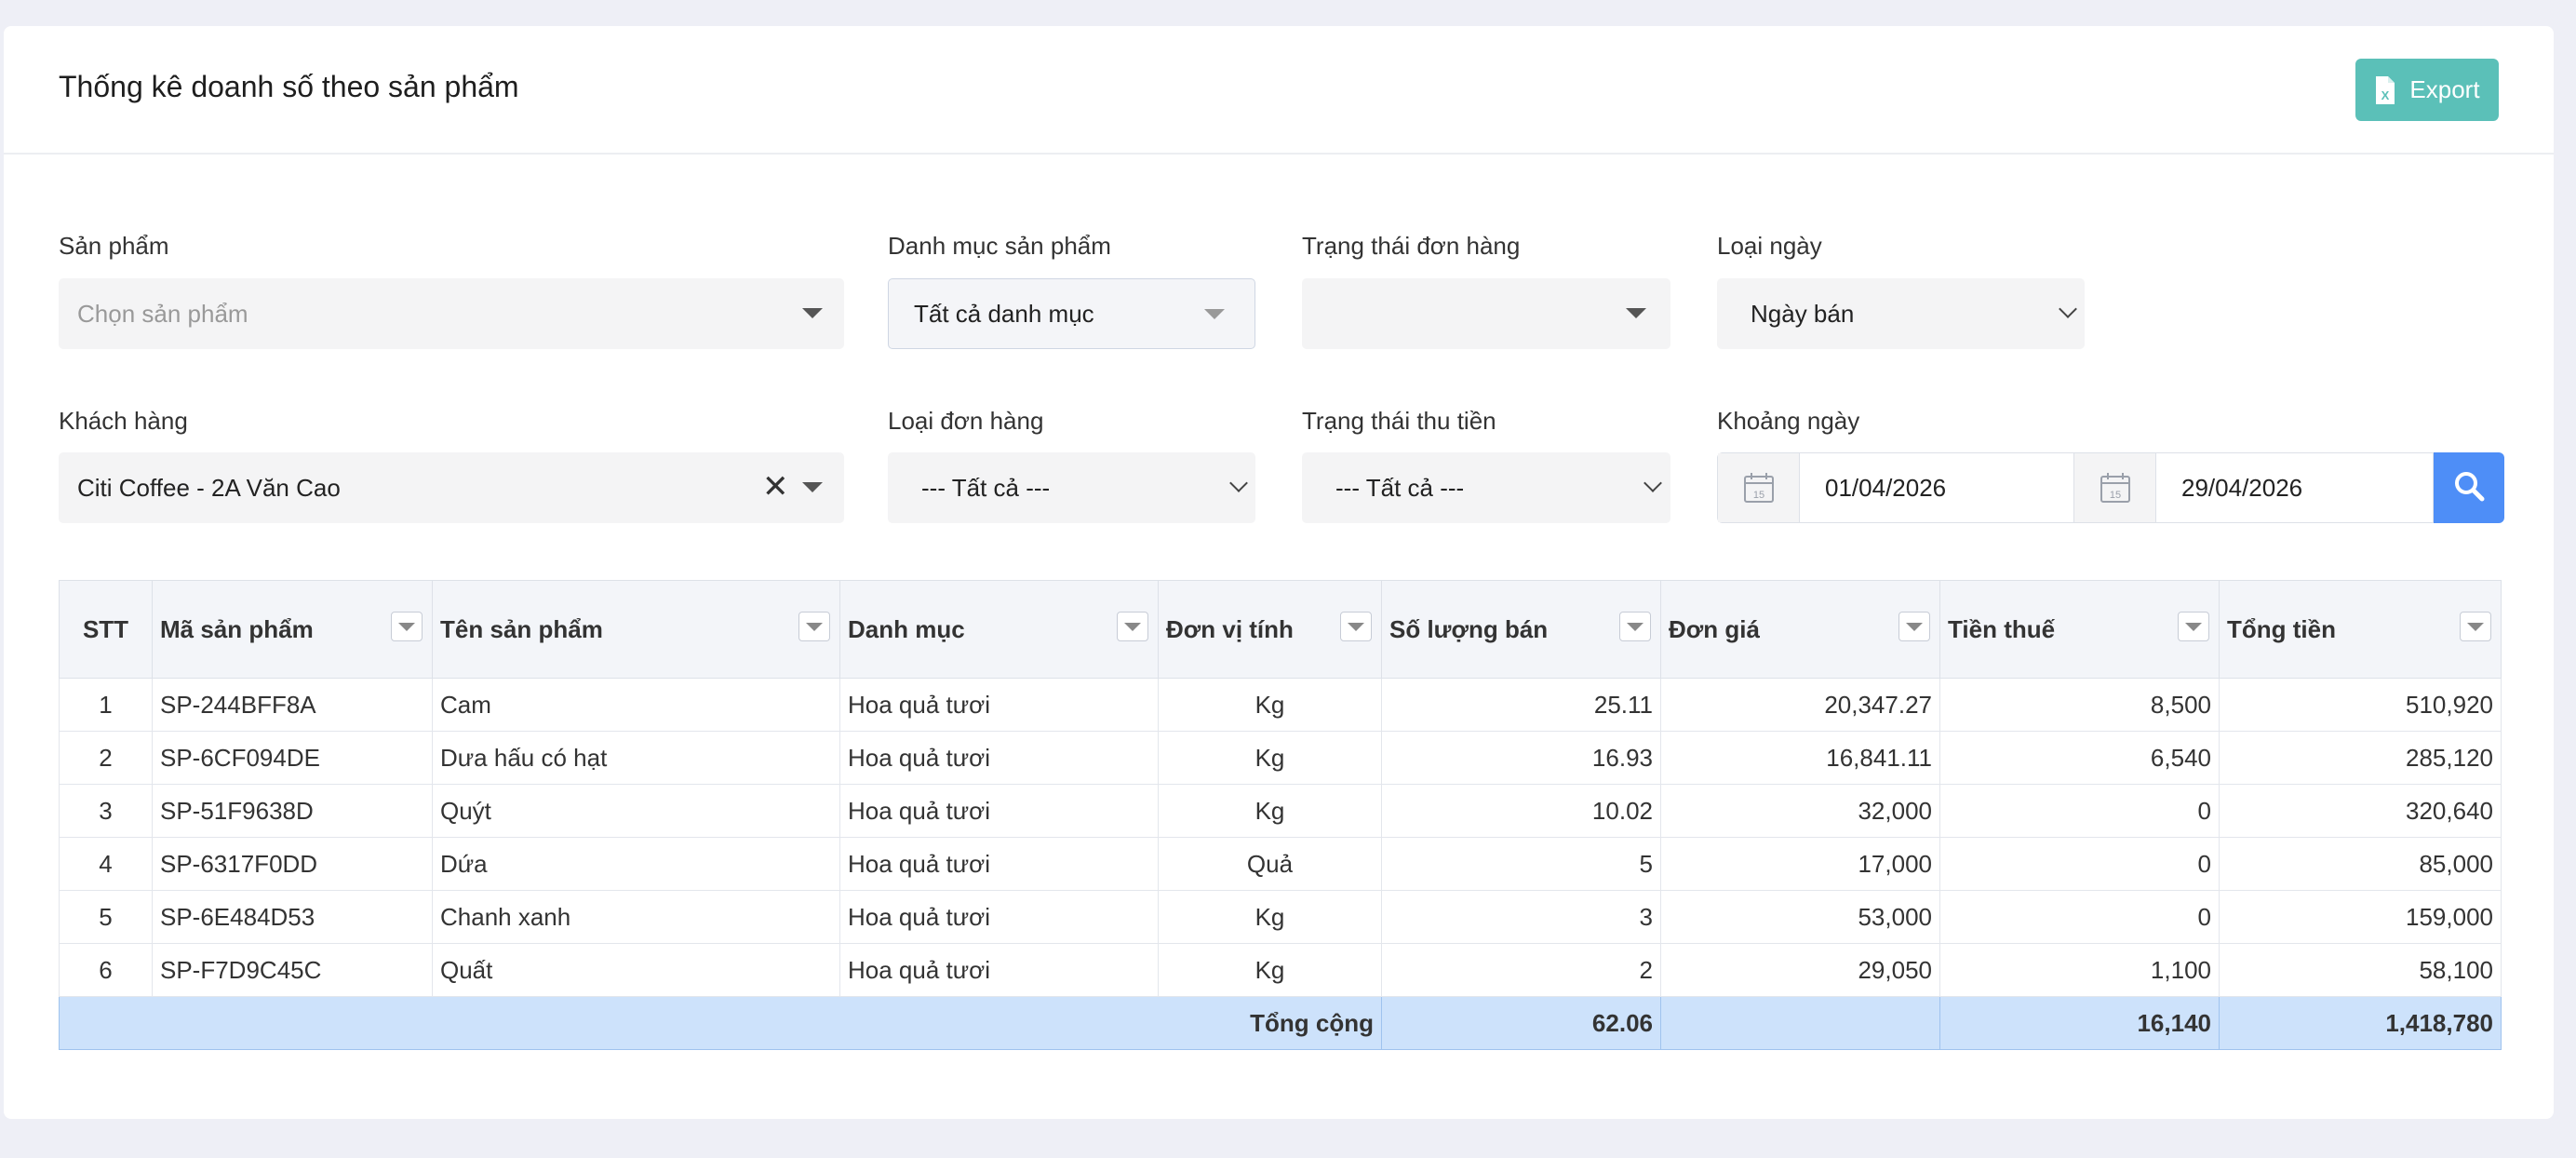 This screenshot has height=1158, width=2576. What do you see at coordinates (114, 246) in the screenshot?
I see `product-label: Sản phẩm` at bounding box center [114, 246].